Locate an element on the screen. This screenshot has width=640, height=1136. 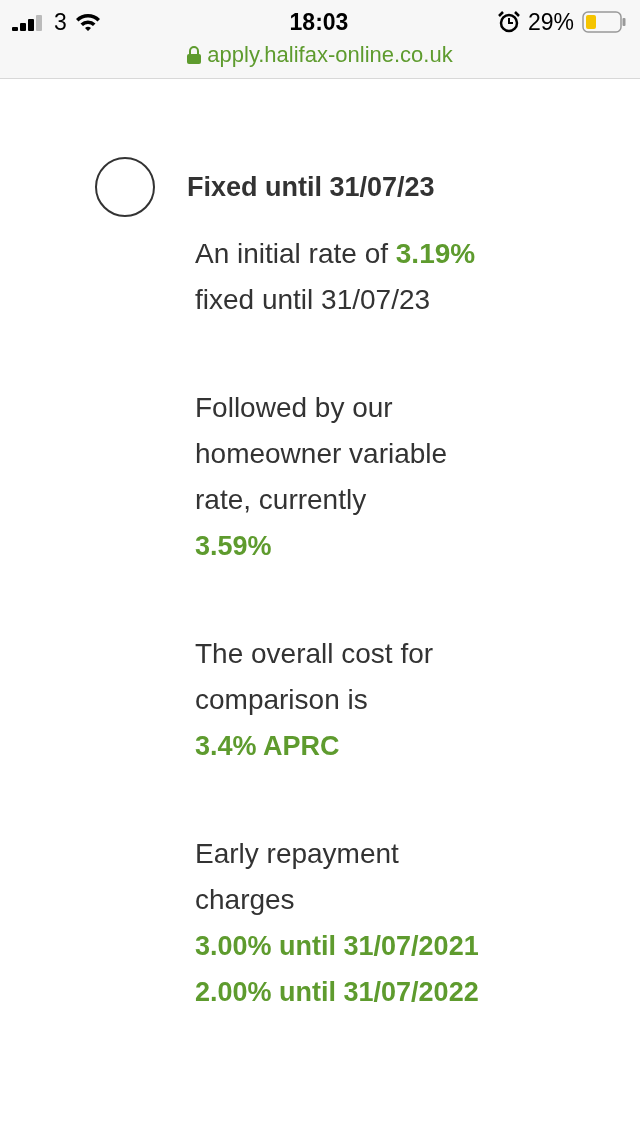
address-bar-url: apply.halifax-online.co.uk is located at coordinates (330, 55).